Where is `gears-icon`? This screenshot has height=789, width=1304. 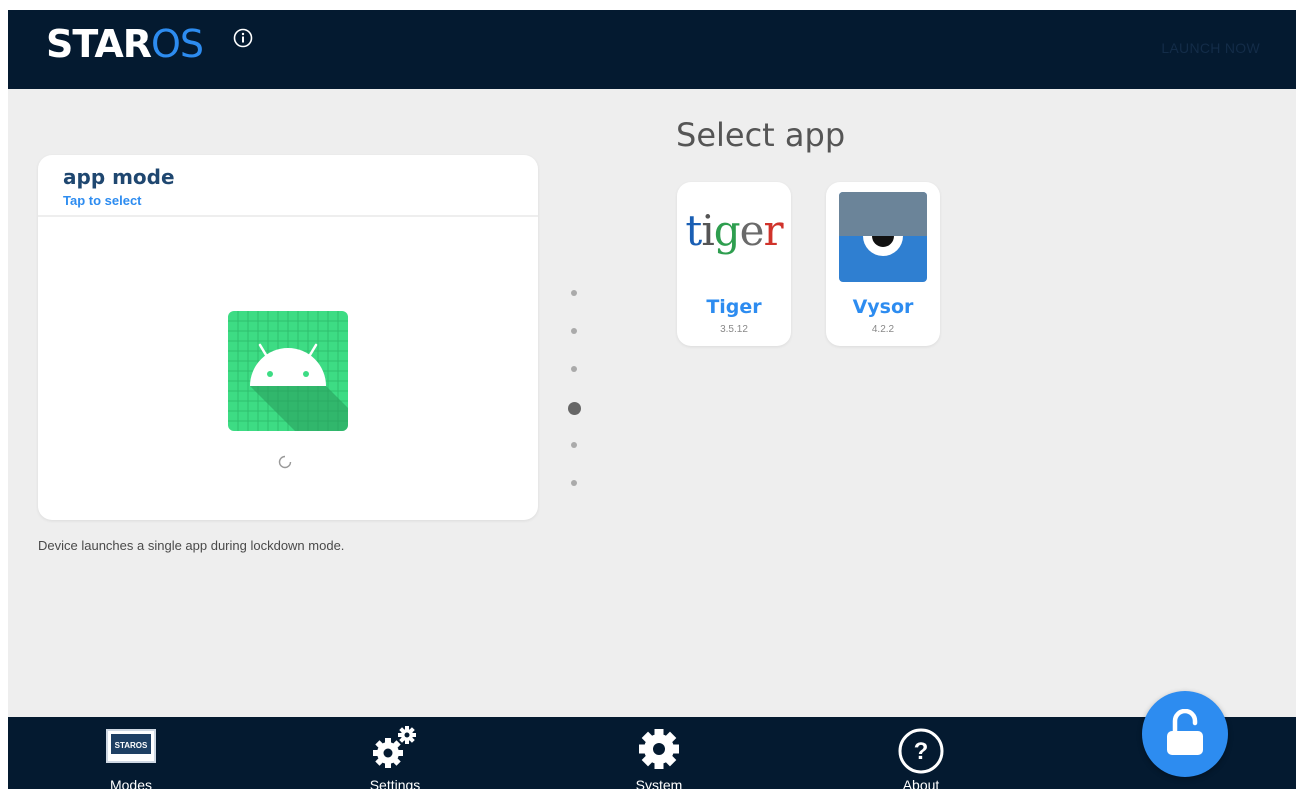 gears-icon is located at coordinates (395, 750).